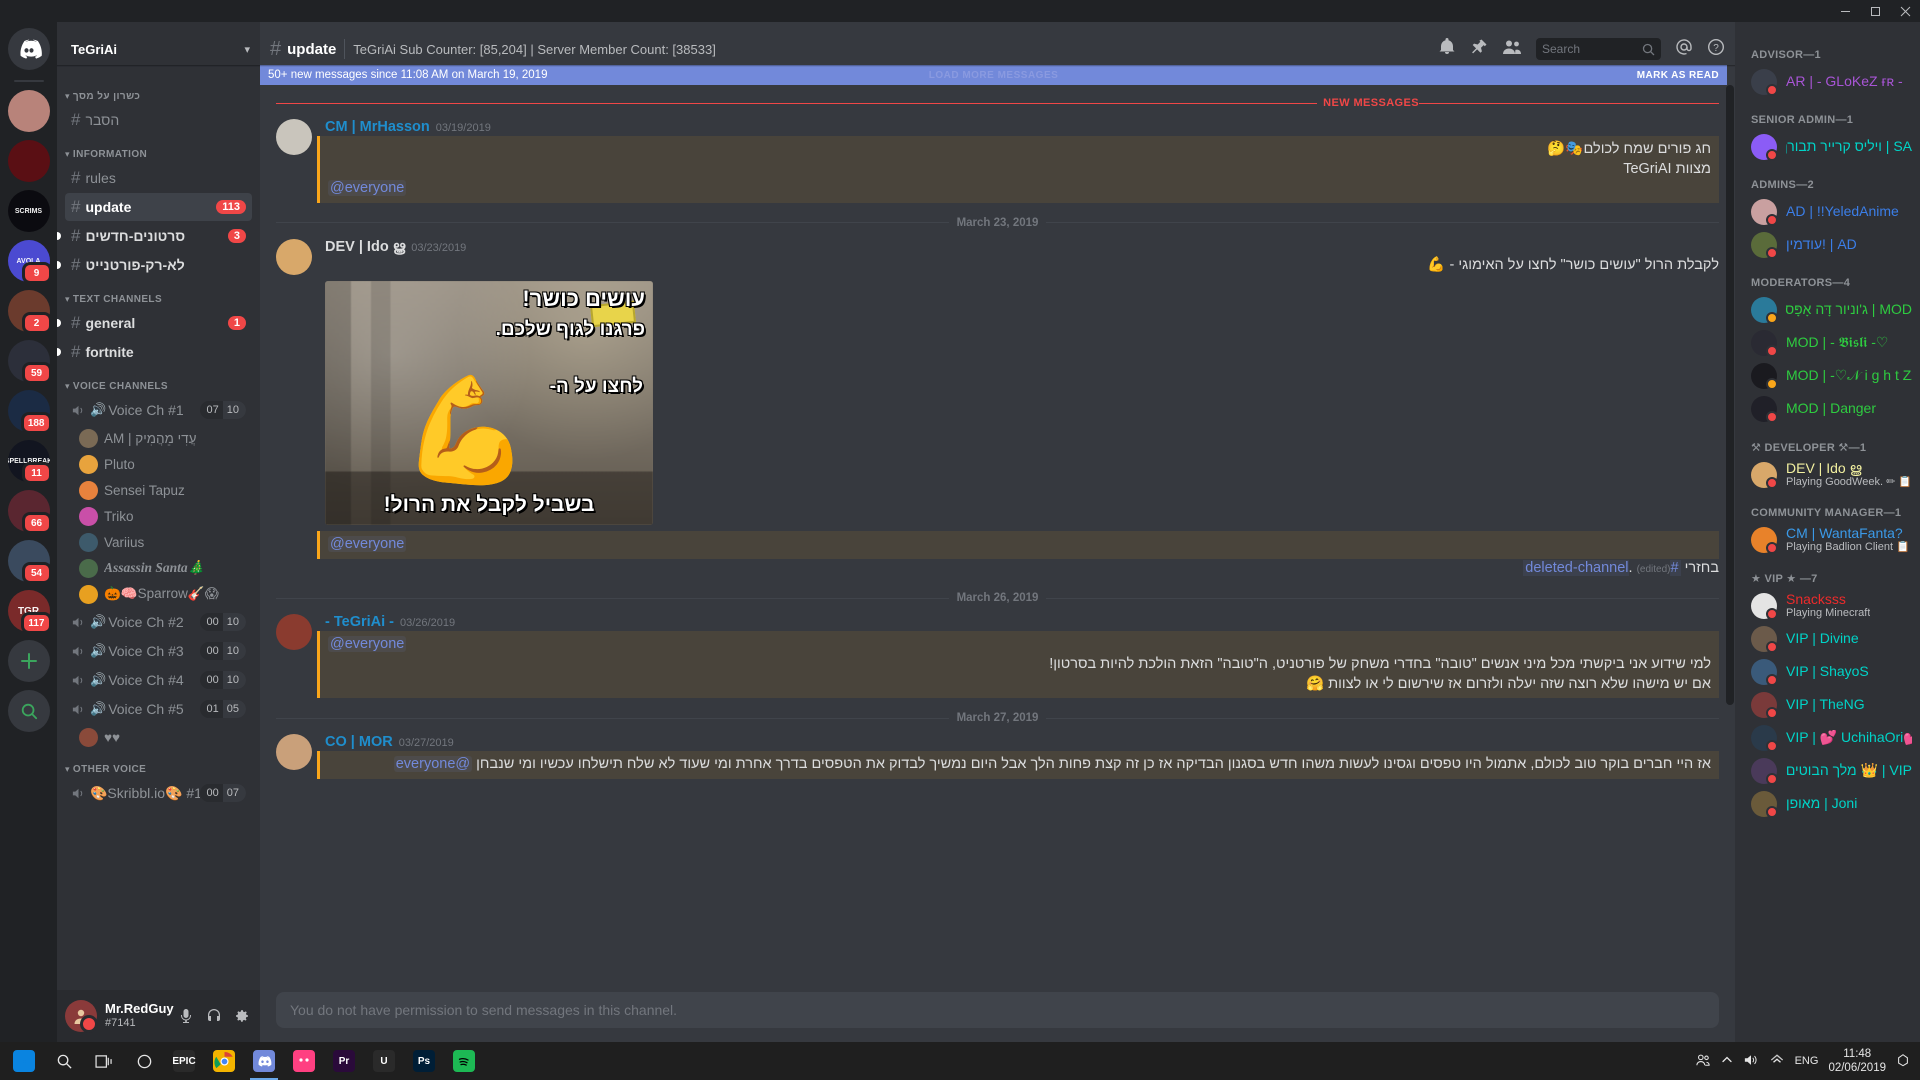 The width and height of the screenshot is (1920, 1080). What do you see at coordinates (158, 236) in the screenshot?
I see `channel-item-סרטונים-חדשים: # סרטונים-חדשים 3` at bounding box center [158, 236].